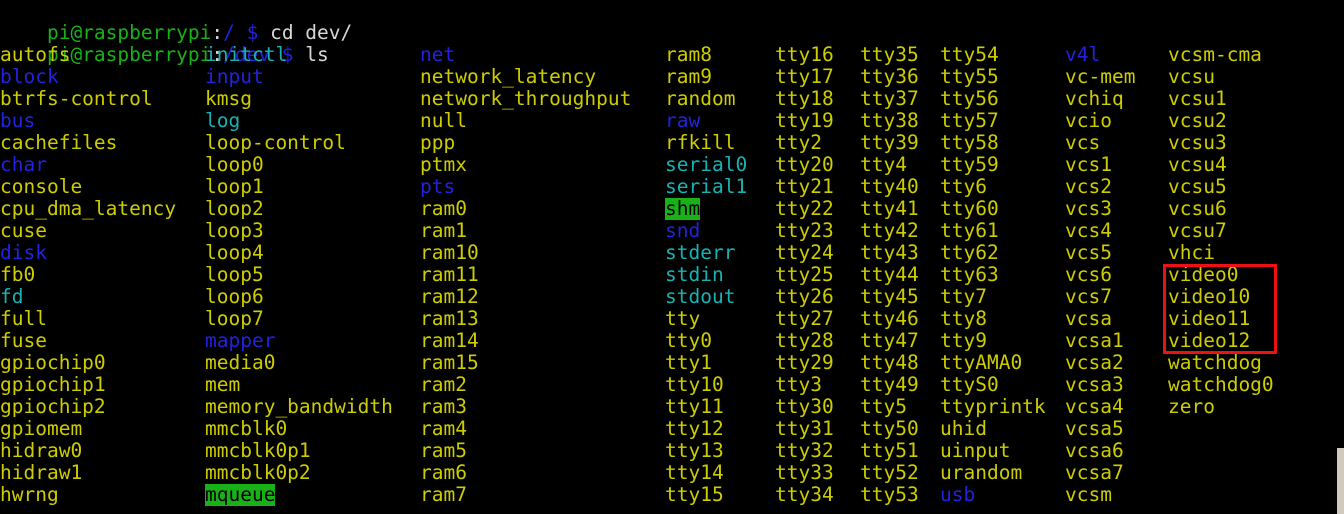 The width and height of the screenshot is (1344, 514). Describe the element at coordinates (963, 296) in the screenshot. I see `ls-entry-tty7: tty7` at that location.